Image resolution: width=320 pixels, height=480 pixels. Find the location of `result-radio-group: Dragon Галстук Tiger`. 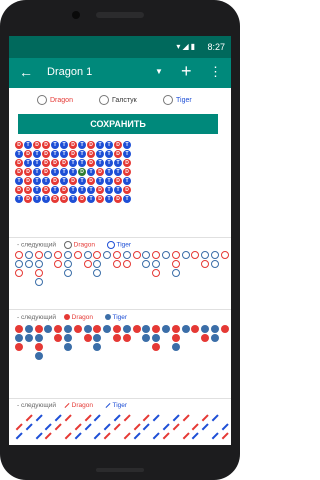

result-radio-group: Dragon Галстук Tiger is located at coordinates (120, 102).